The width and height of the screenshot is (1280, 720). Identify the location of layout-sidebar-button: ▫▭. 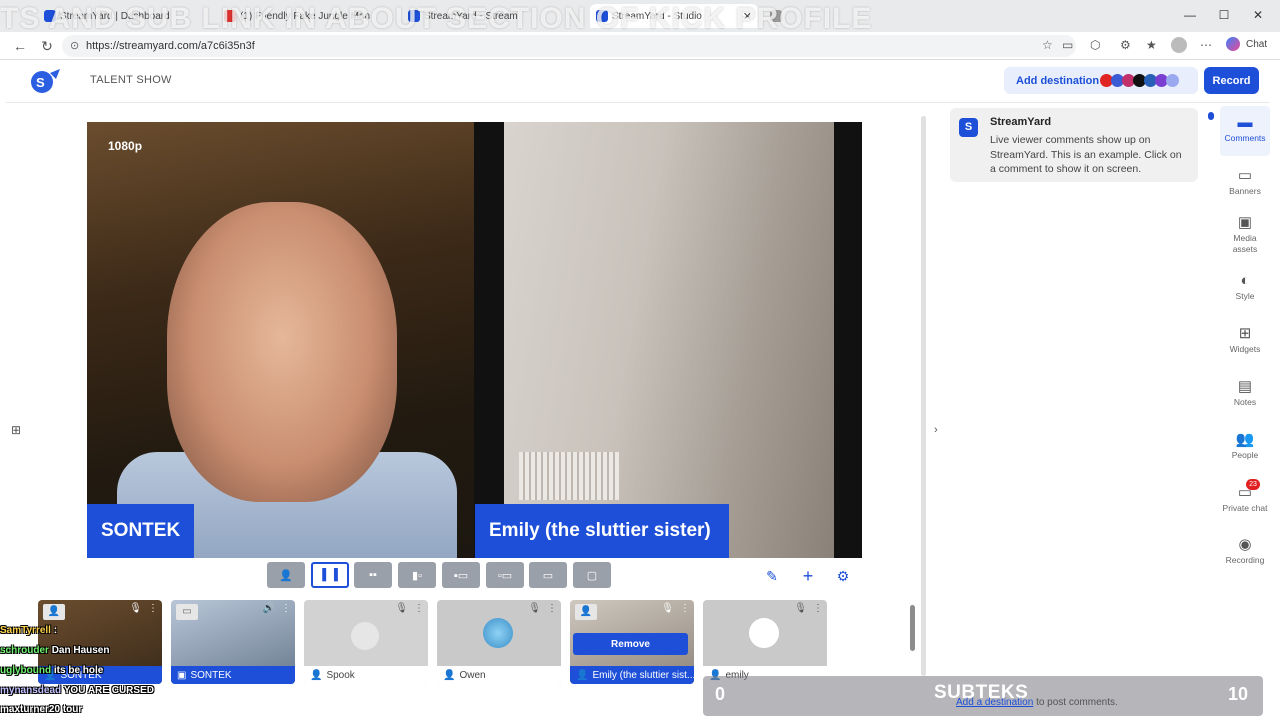
(505, 575).